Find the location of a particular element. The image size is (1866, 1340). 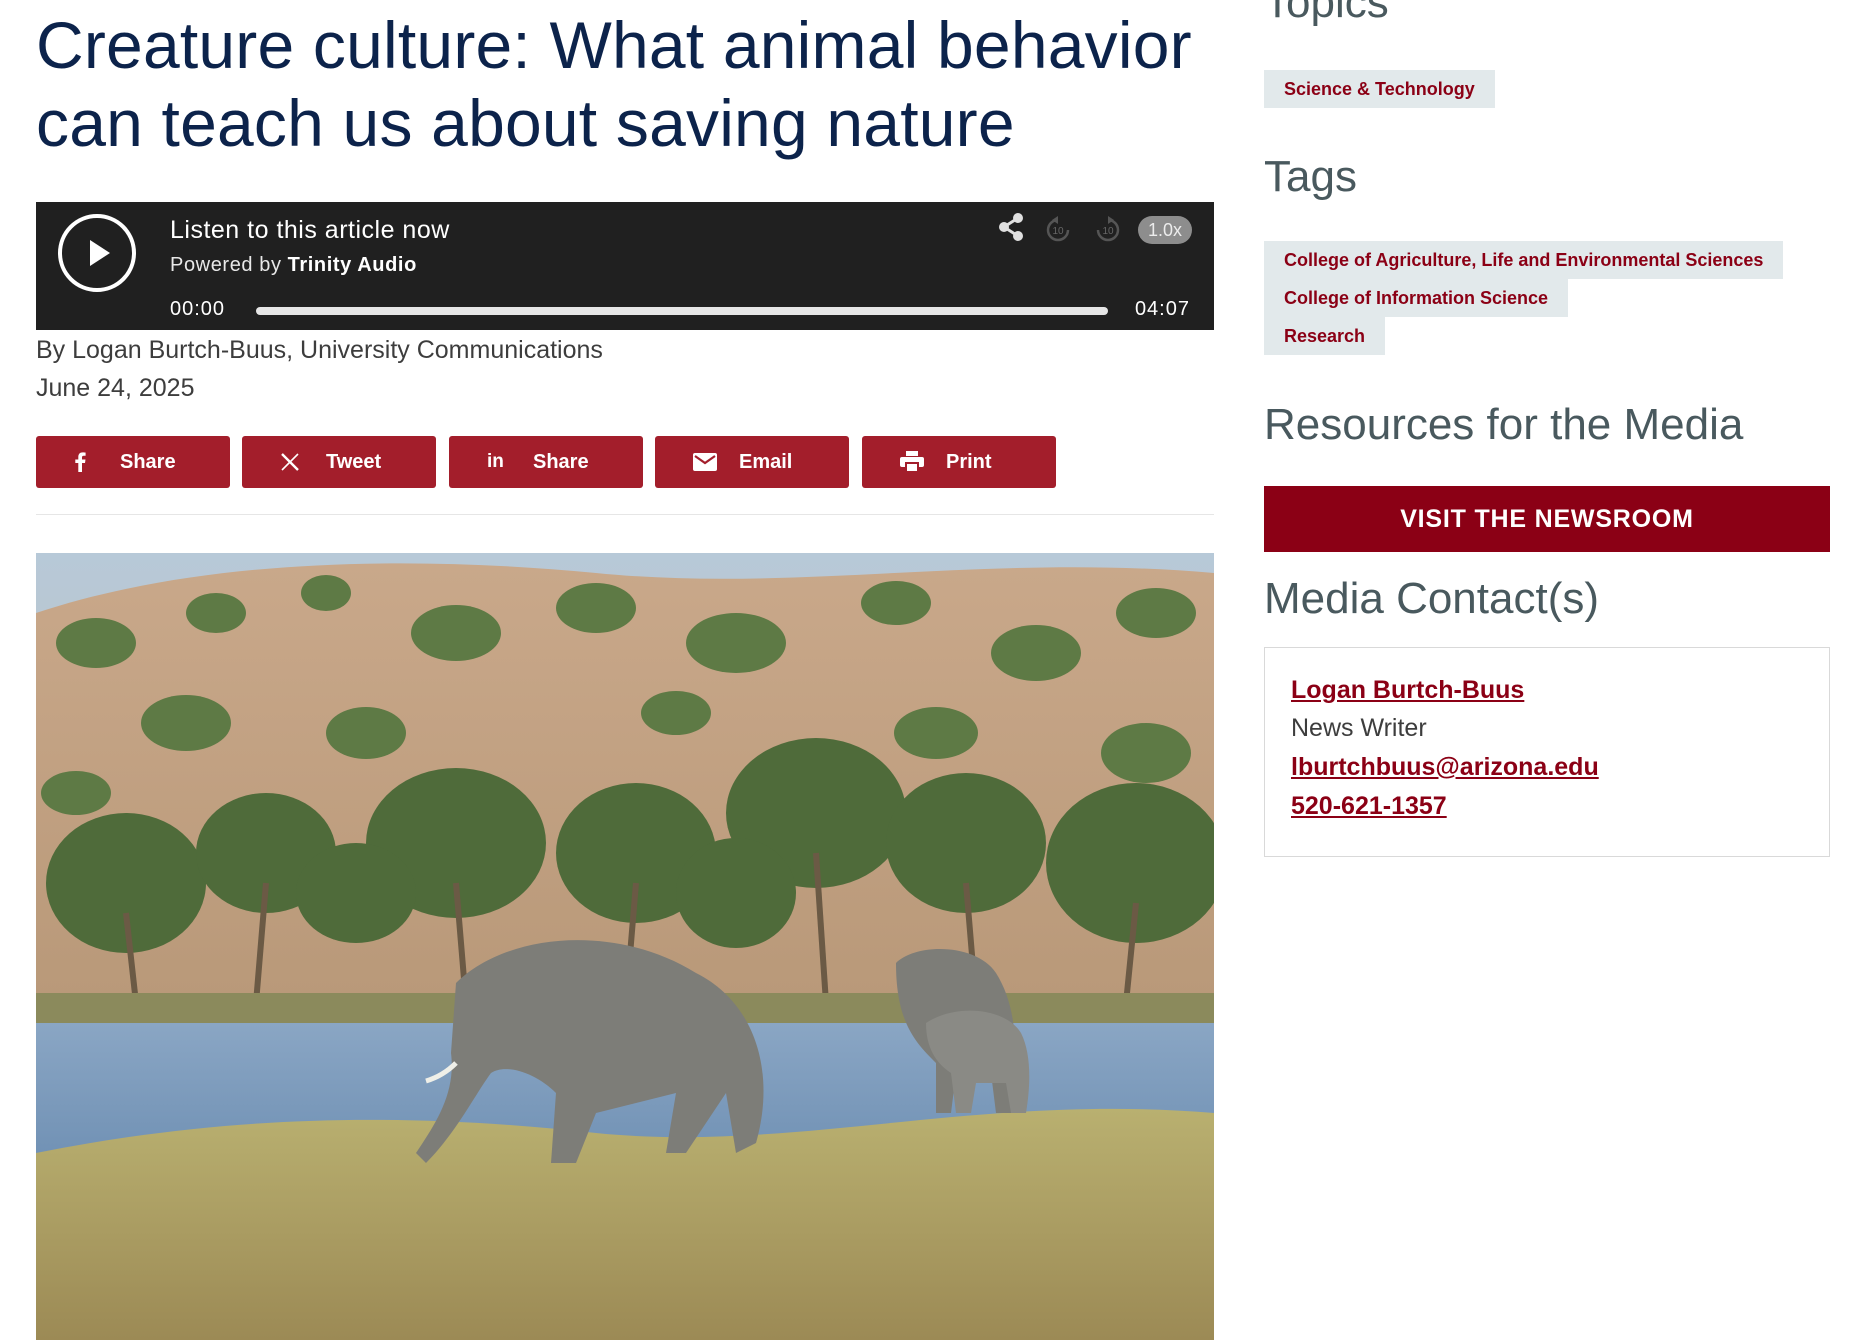

visit-newsroom-button: VISIT THE NEWSROOM is located at coordinates (1547, 519).